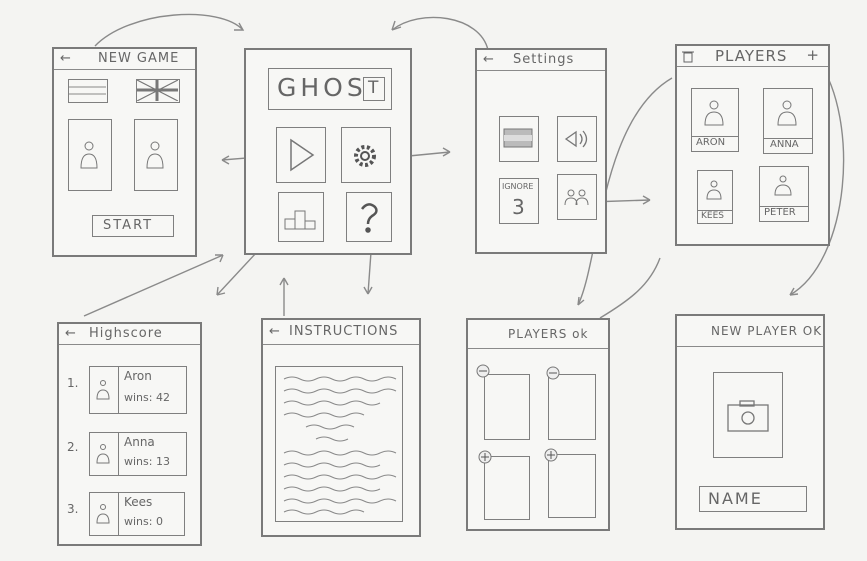 The width and height of the screenshot is (867, 561). I want to click on player-name: Kees, so click(138, 502).